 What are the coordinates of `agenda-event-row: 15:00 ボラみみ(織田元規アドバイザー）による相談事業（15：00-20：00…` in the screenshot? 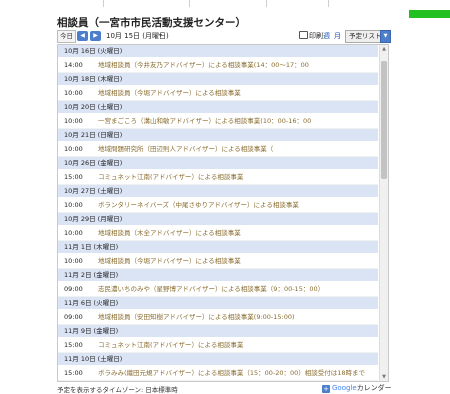 It's located at (218, 373).